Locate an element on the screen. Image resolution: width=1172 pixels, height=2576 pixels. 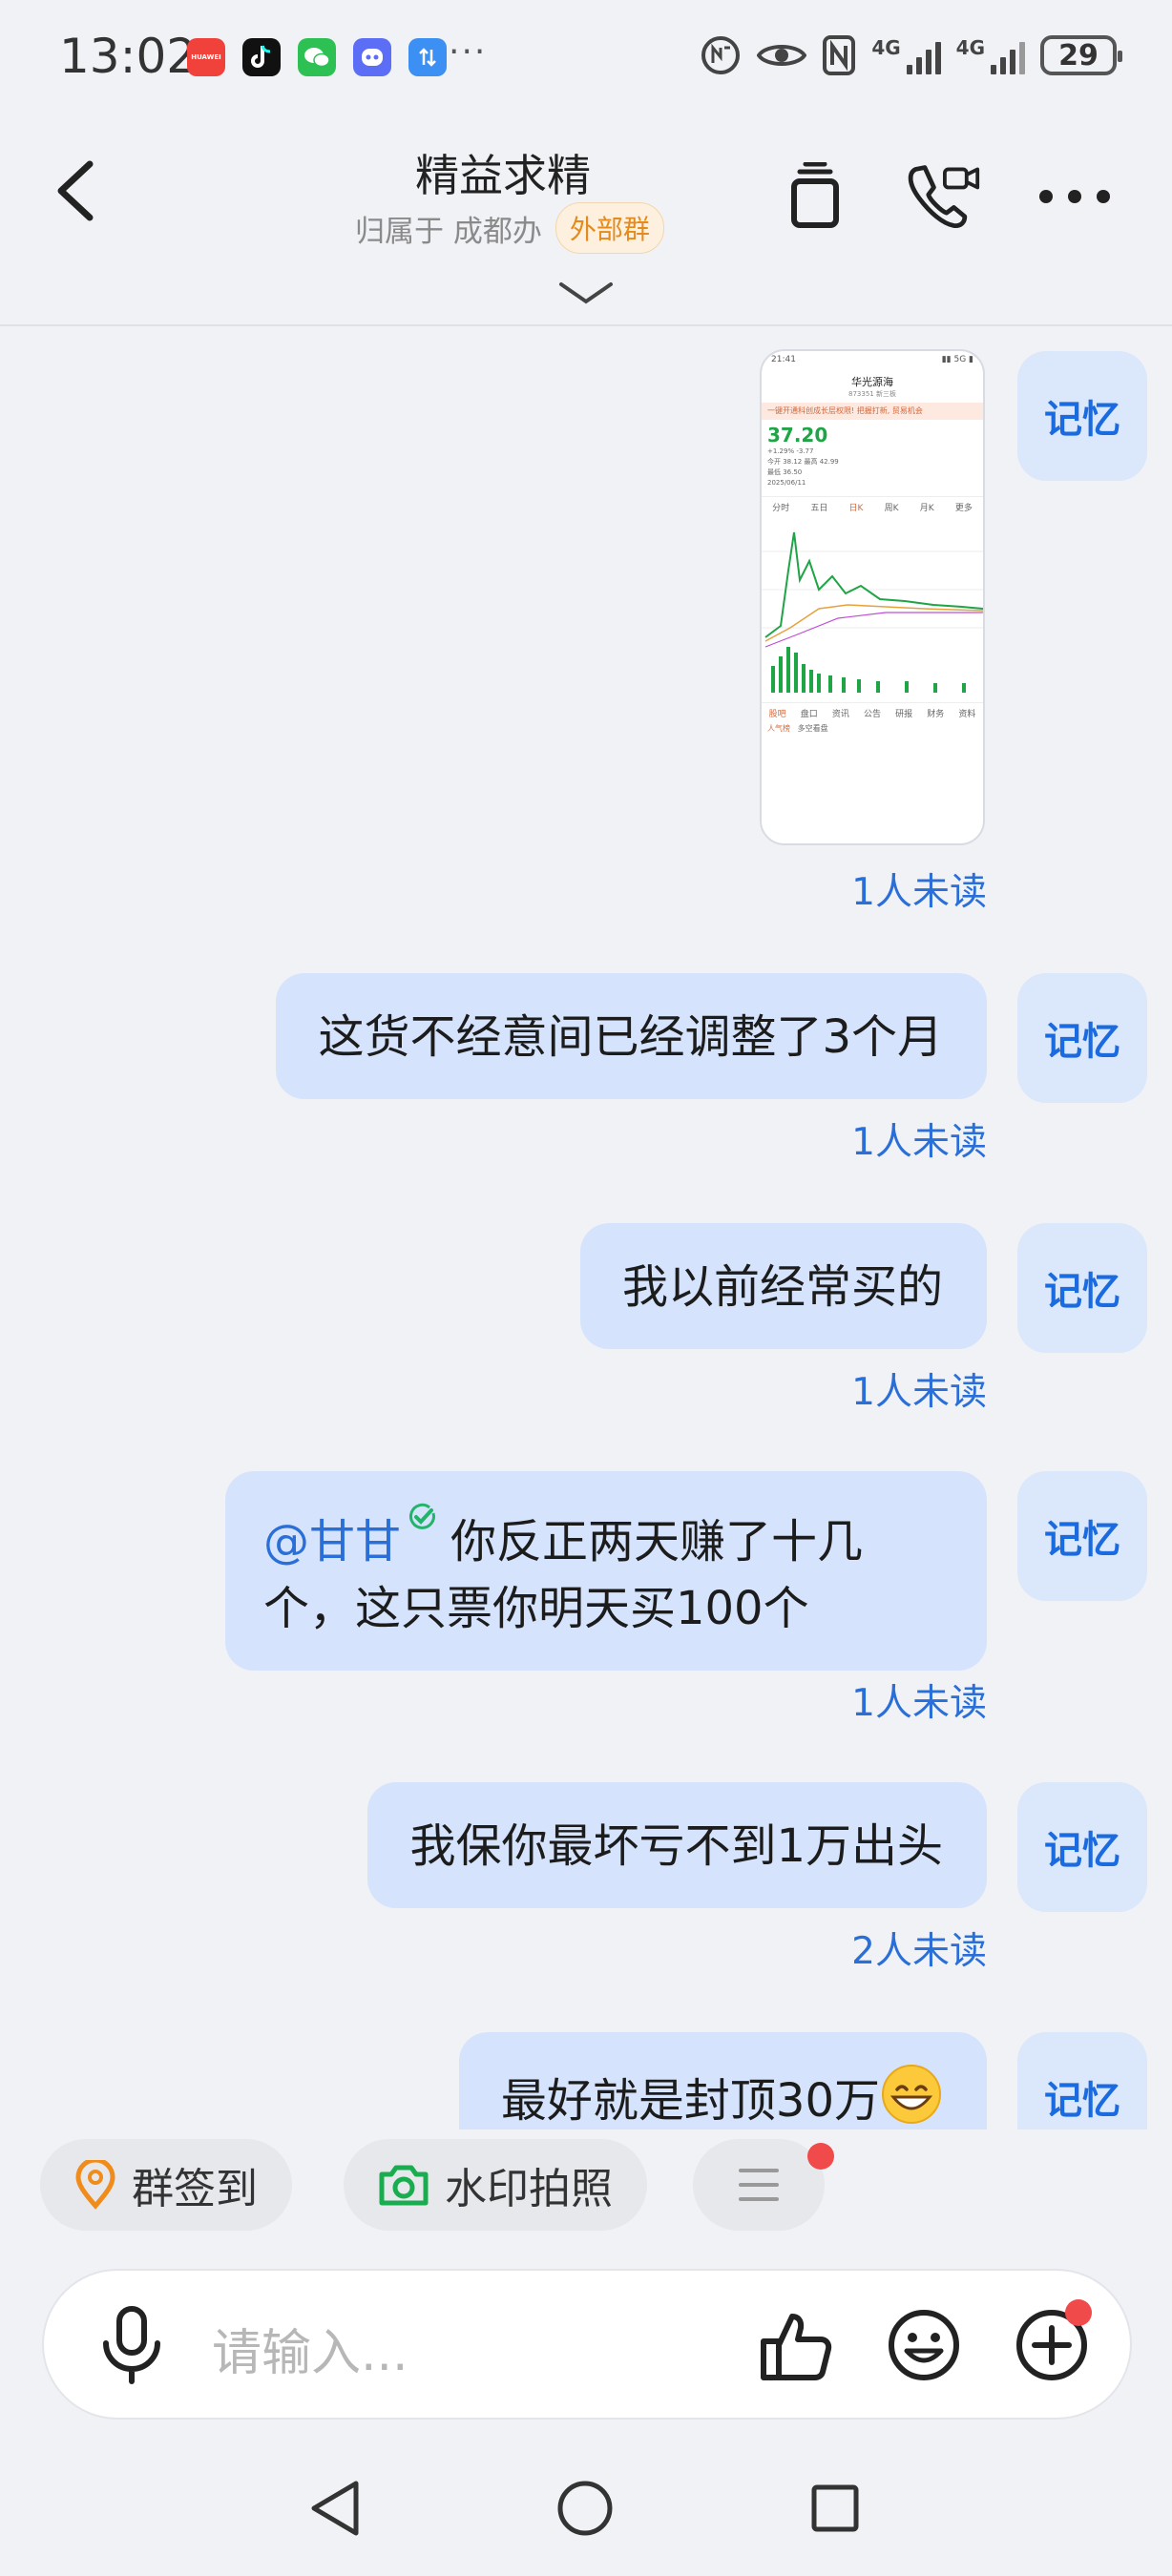
thumb-price: 37.20 is located at coordinates (797, 435).